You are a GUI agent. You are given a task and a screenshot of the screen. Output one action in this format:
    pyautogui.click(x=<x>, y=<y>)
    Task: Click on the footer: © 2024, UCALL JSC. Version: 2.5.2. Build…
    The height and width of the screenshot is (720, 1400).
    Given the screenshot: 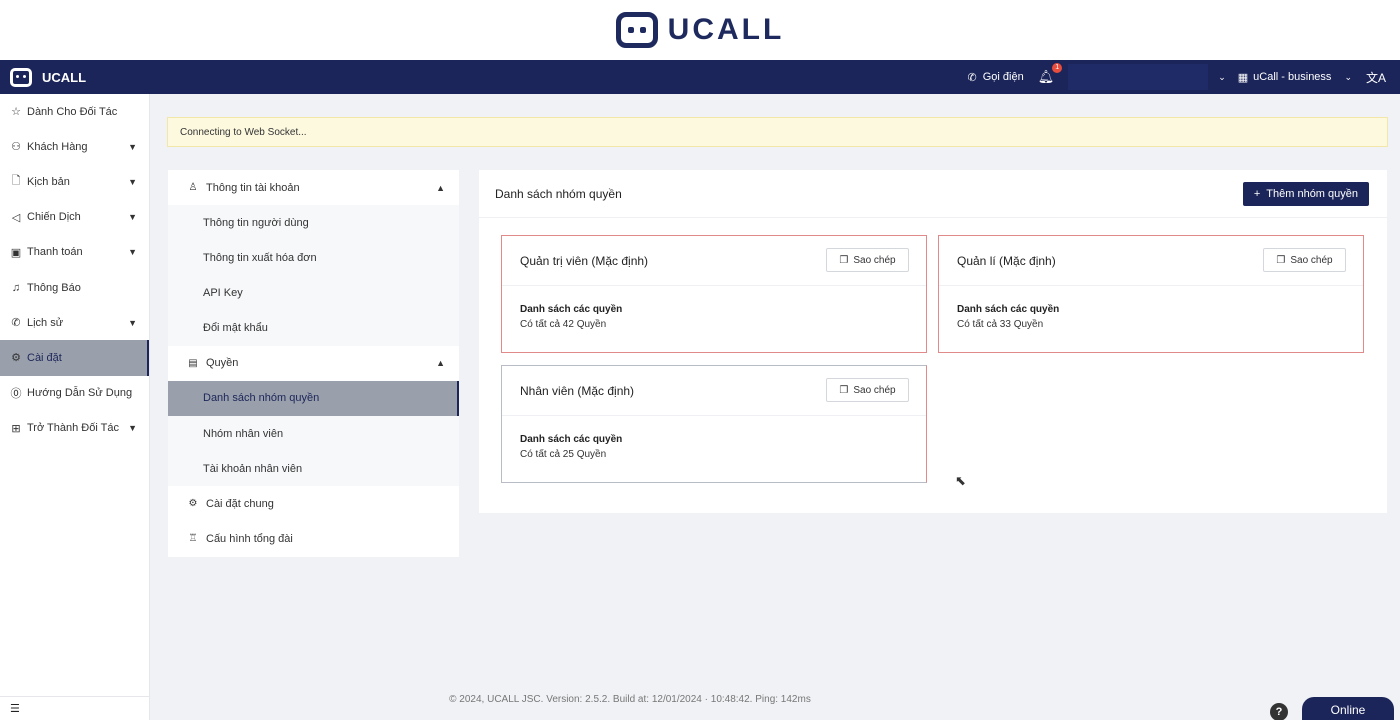 What is the action you would take?
    pyautogui.click(x=775, y=699)
    